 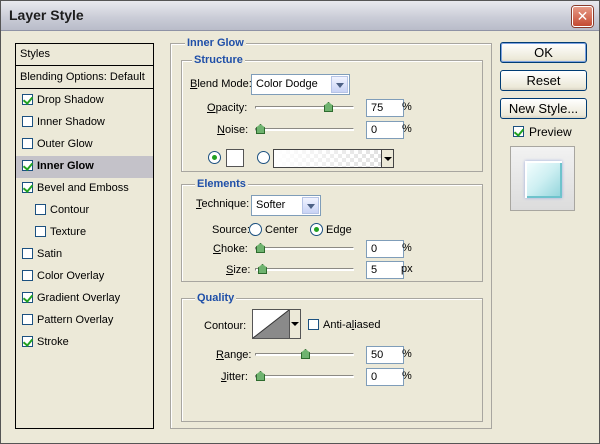 I want to click on blend-mode-select: Color Dodge, so click(x=300, y=84).